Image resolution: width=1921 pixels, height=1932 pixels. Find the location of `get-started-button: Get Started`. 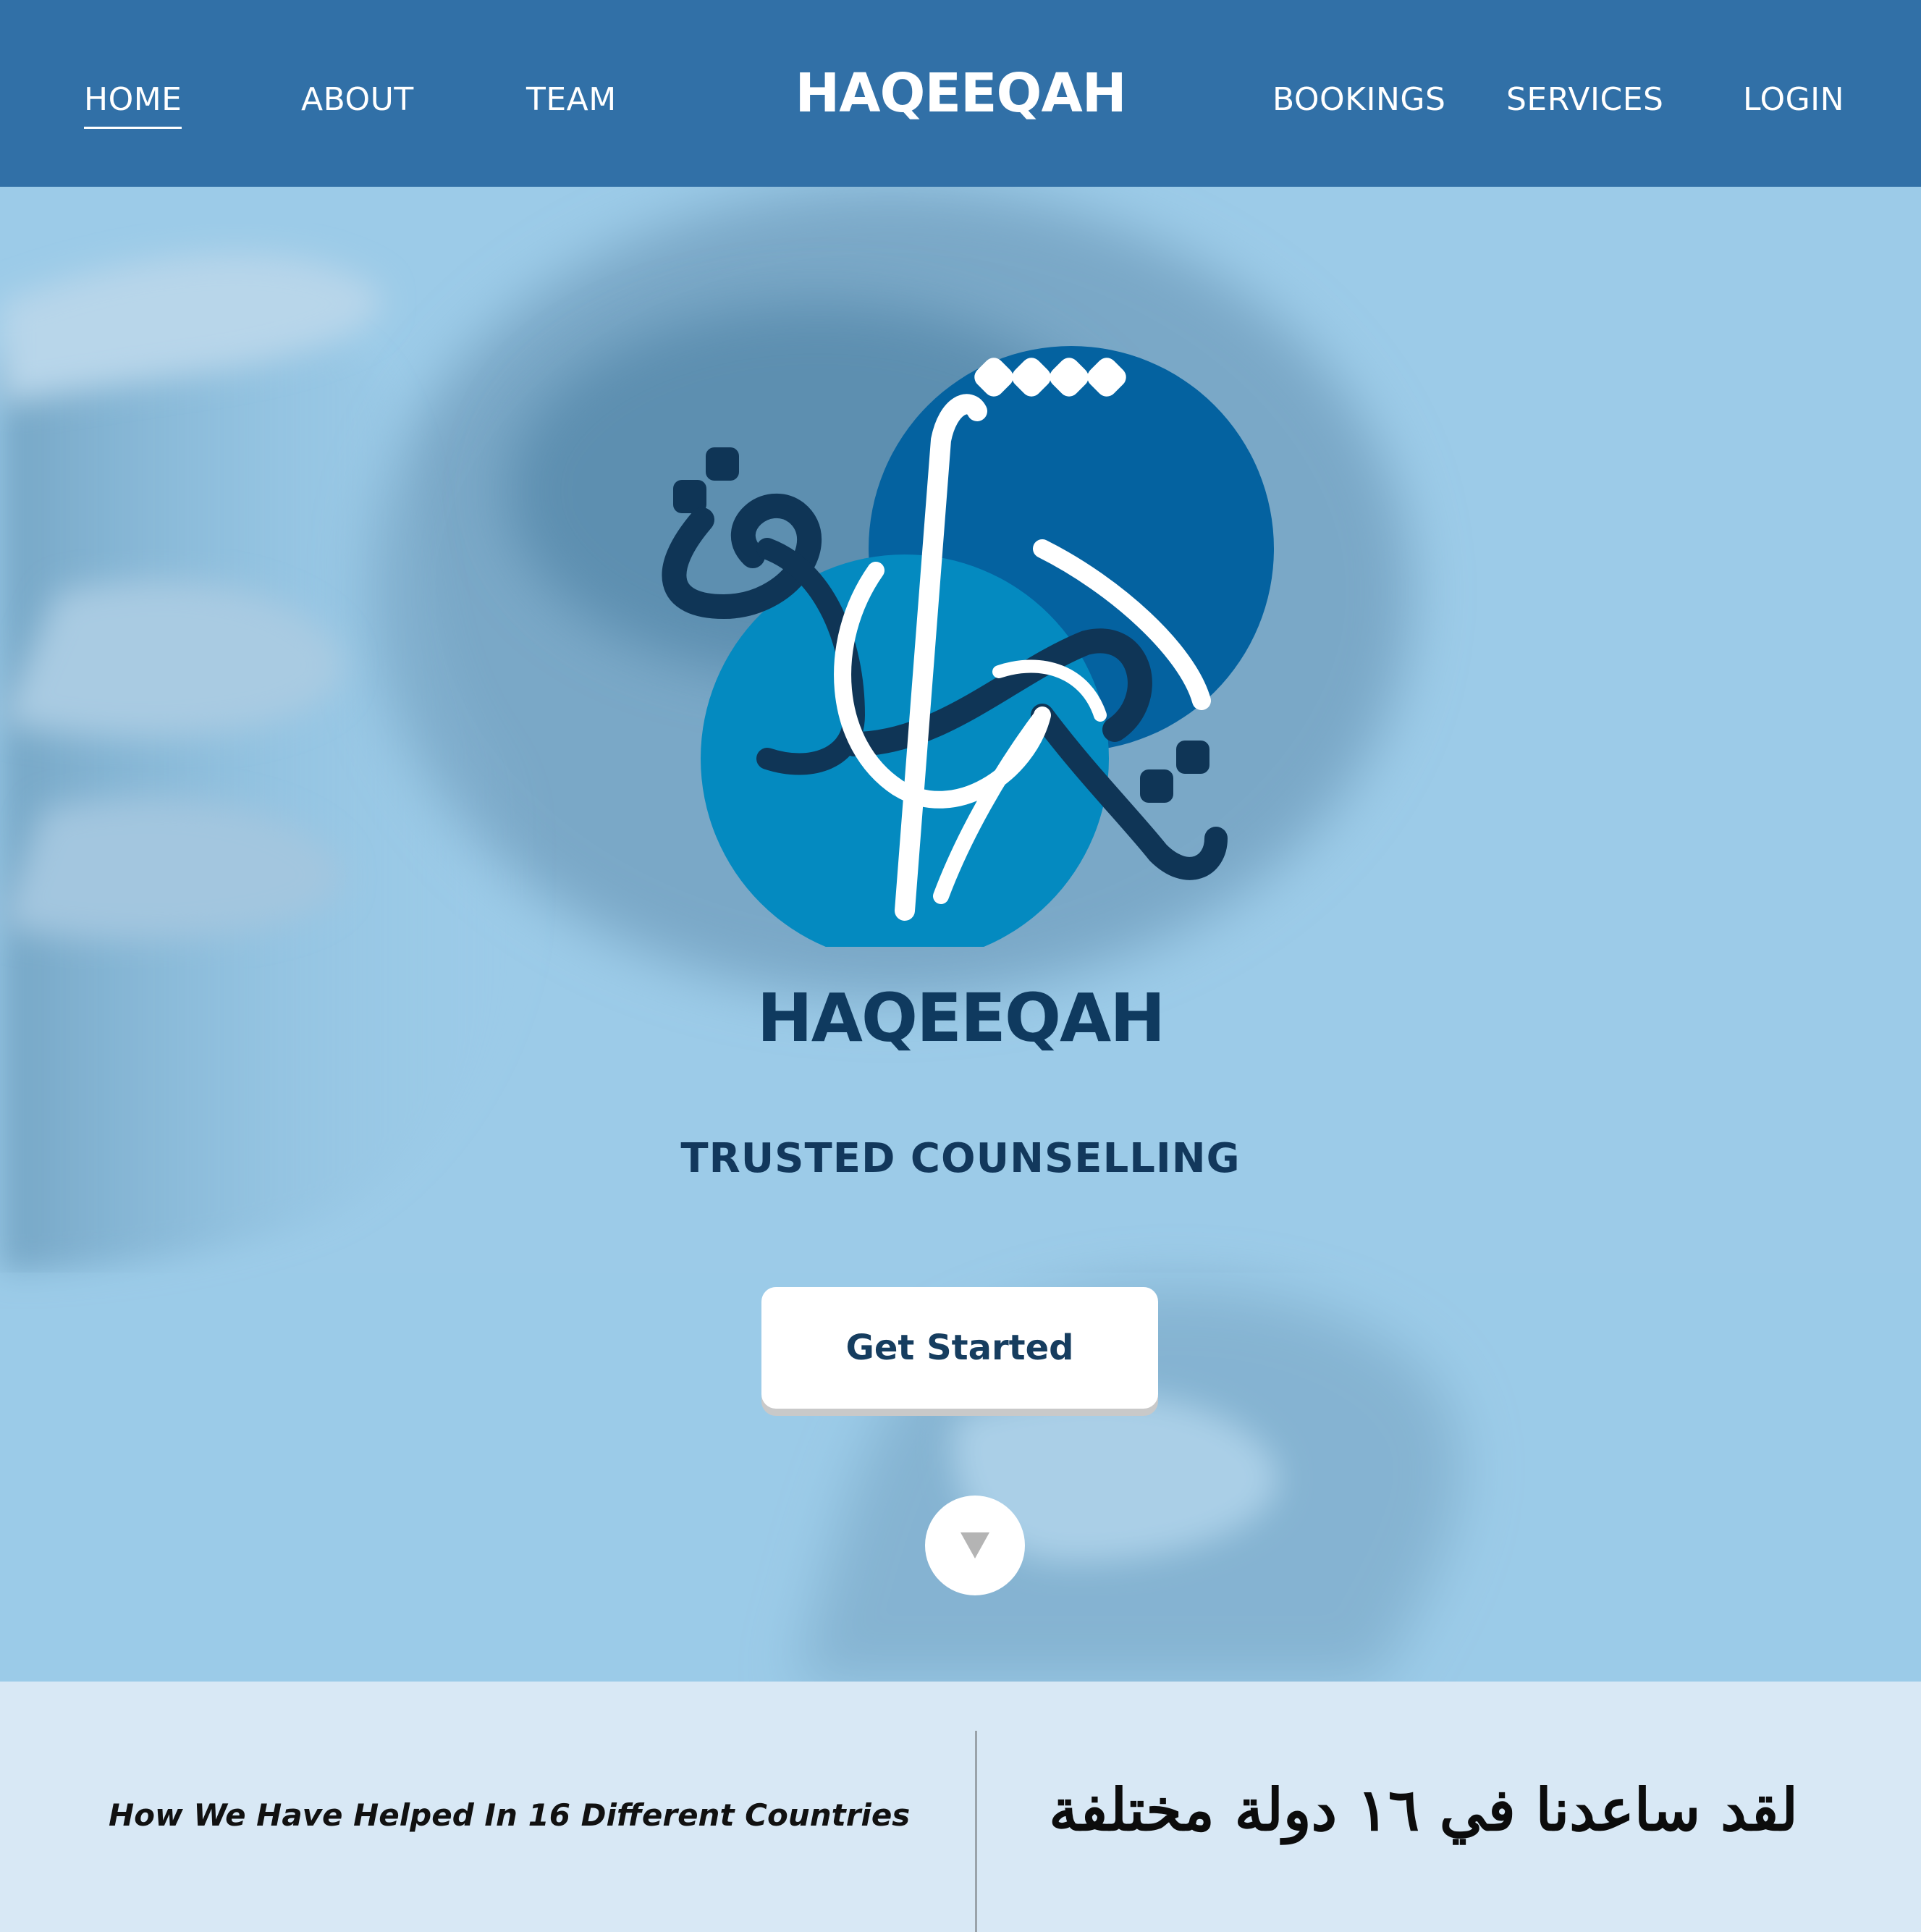

get-started-button: Get Started is located at coordinates (959, 1348).